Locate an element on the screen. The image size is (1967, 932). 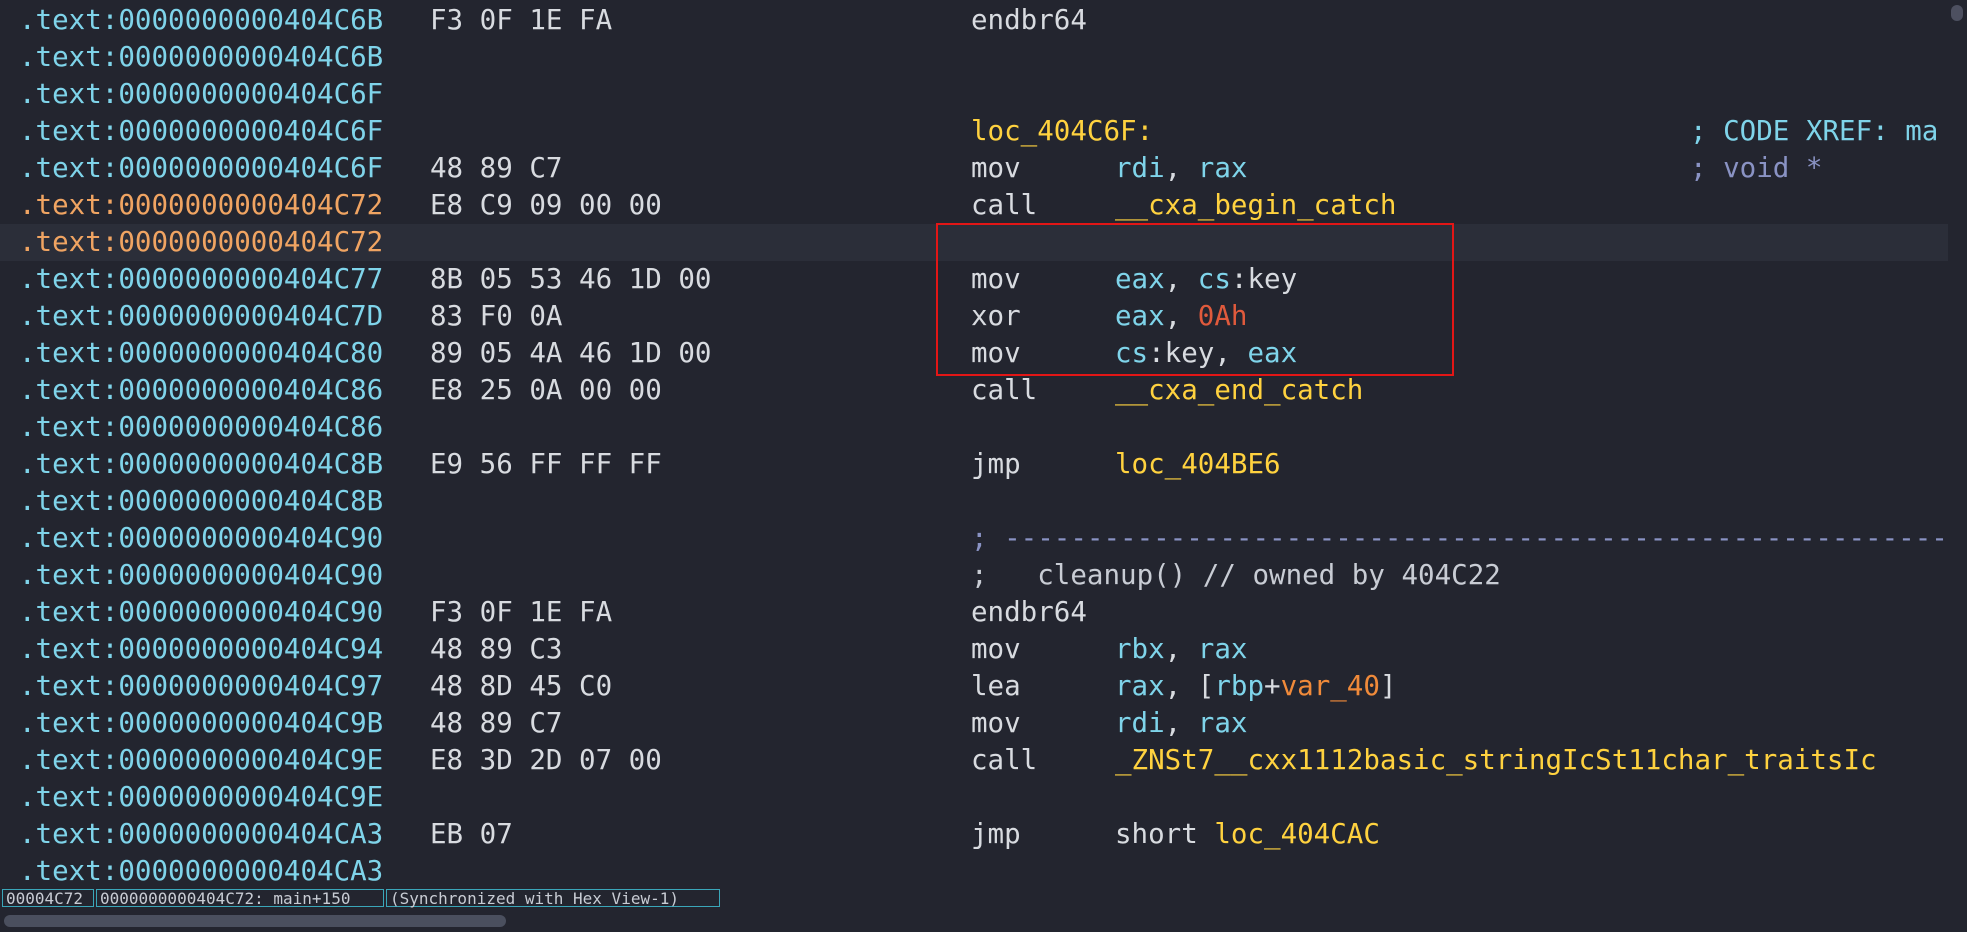
operands: short loc_404CAC is located at coordinates (1247, 834).